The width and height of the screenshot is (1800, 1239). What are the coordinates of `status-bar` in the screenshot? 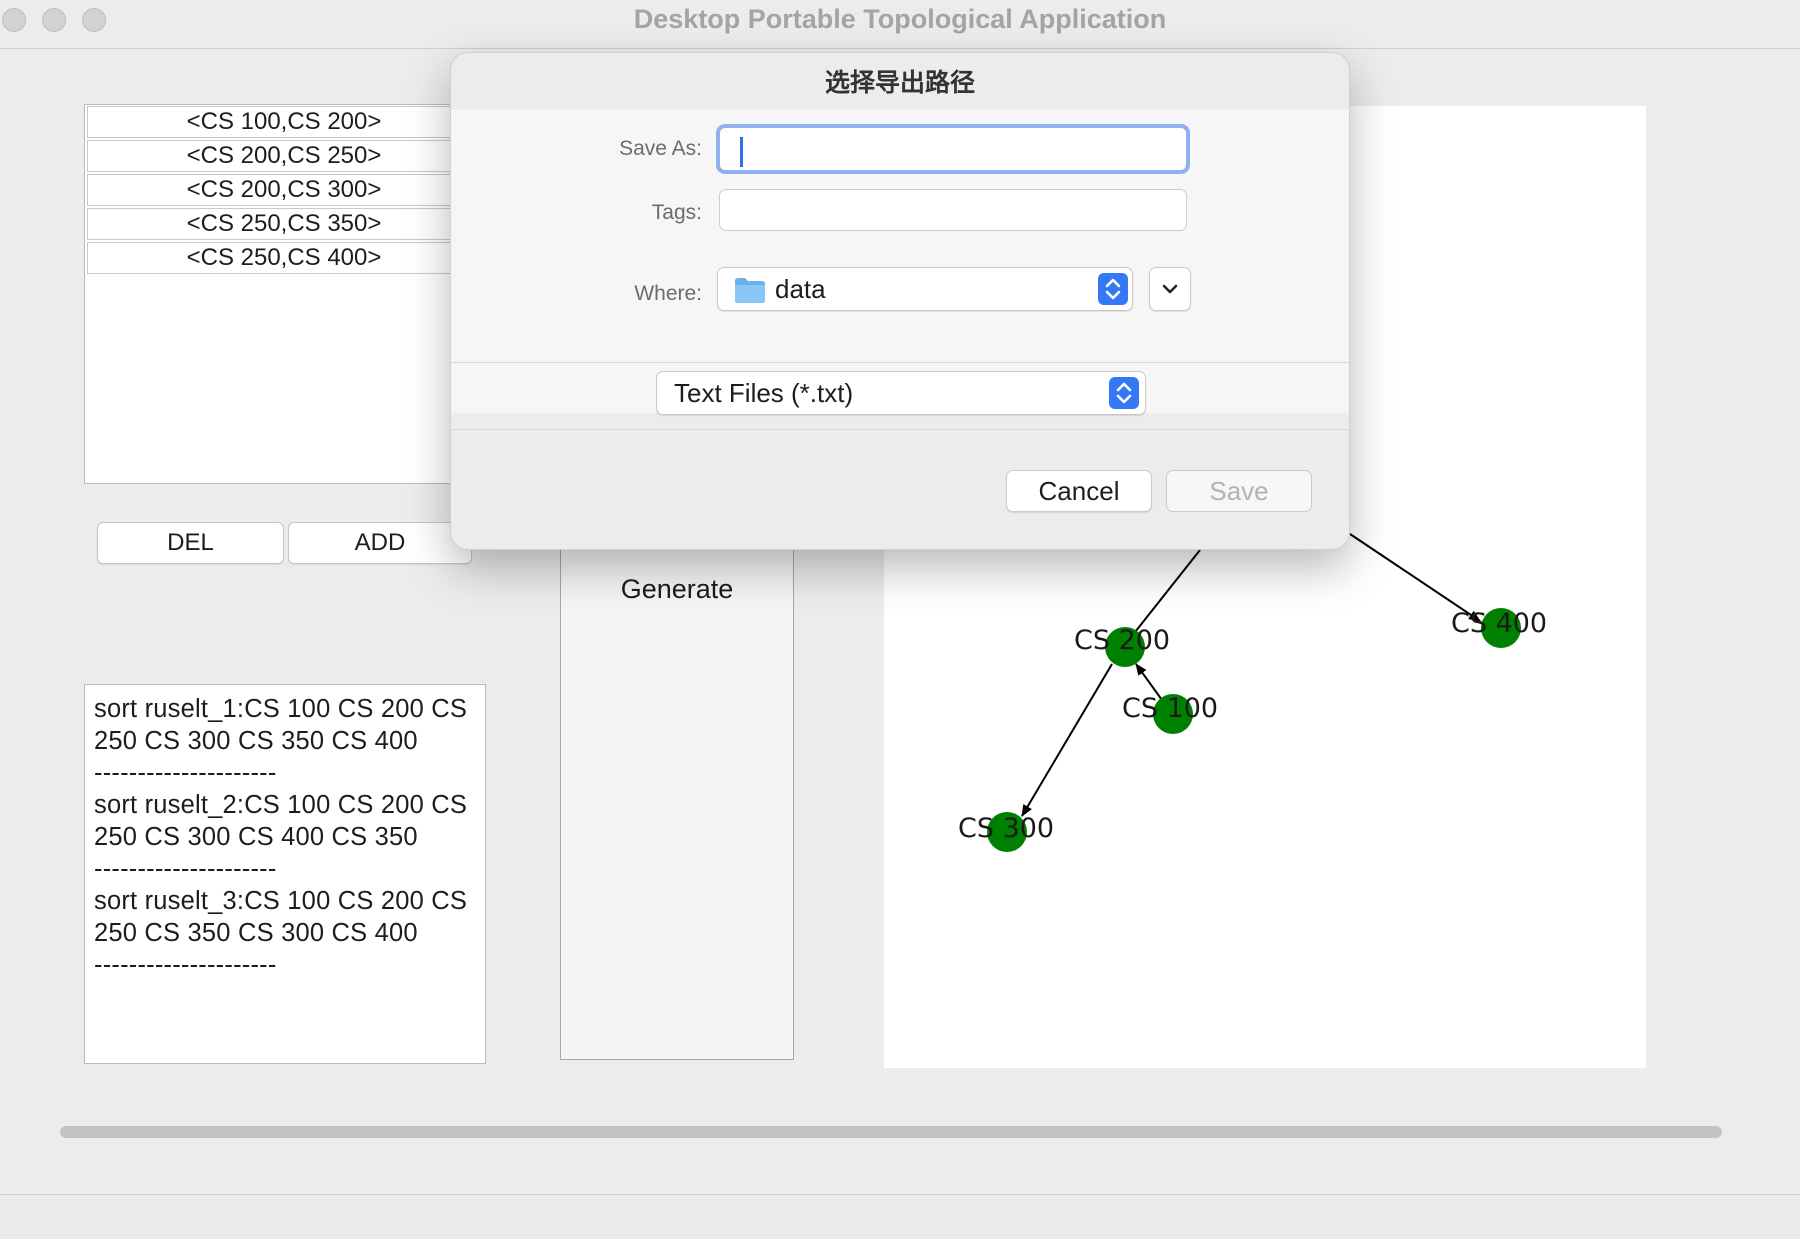 It's located at (900, 1216).